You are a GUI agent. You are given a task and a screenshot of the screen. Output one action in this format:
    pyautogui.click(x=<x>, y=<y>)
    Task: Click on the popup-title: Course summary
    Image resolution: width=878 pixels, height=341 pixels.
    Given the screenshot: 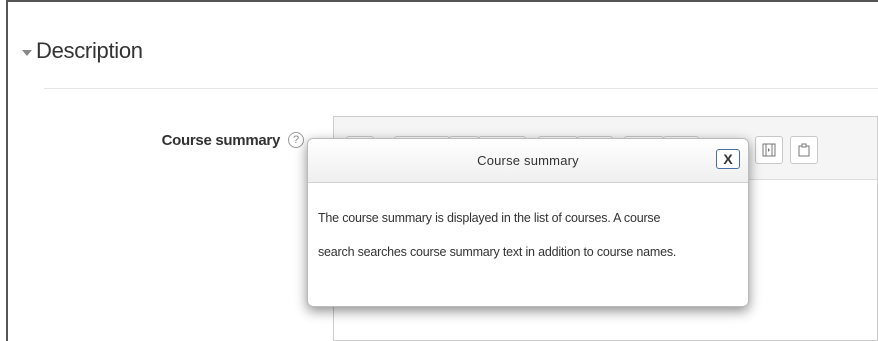 What is the action you would take?
    pyautogui.click(x=528, y=160)
    